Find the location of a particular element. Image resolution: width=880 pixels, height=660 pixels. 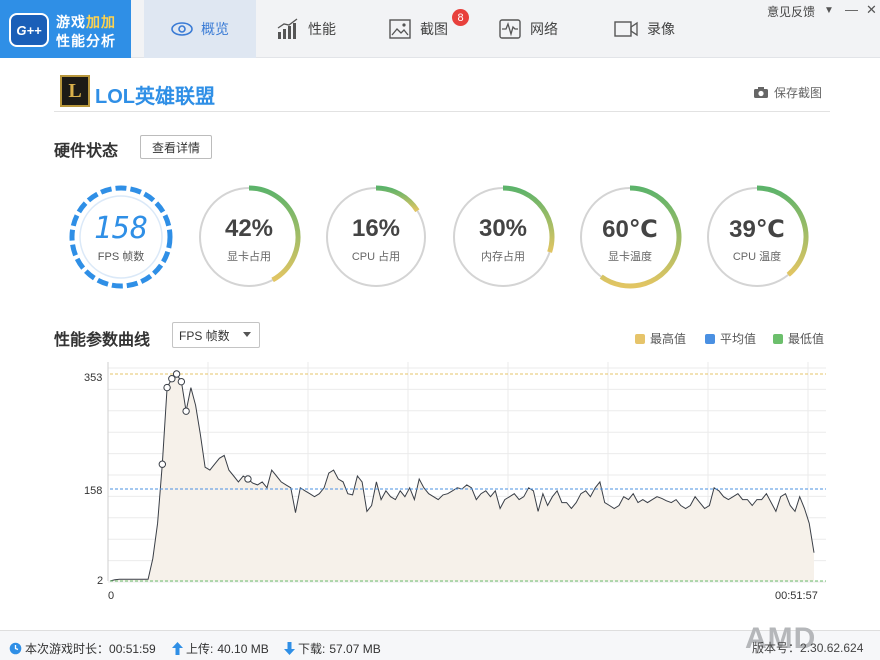

fps-gauge: 158 FPS 帧数 is located at coordinates (121, 237).